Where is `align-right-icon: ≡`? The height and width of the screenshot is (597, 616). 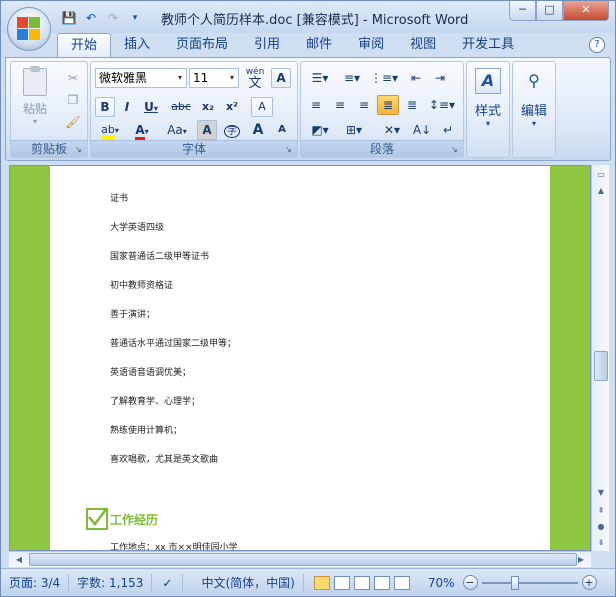
align-right-icon: ≡ is located at coordinates (364, 105).